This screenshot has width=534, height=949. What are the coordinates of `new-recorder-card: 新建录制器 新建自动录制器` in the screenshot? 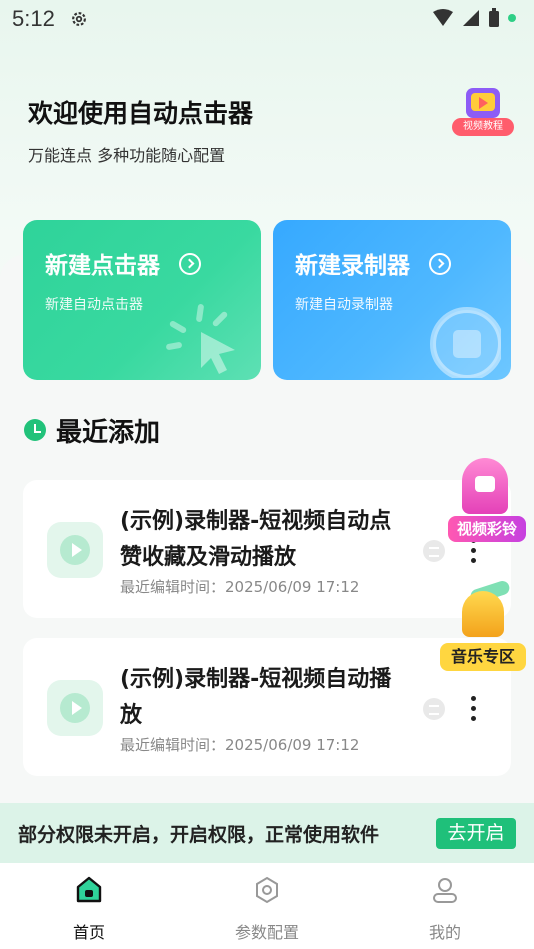 It's located at (392, 300).